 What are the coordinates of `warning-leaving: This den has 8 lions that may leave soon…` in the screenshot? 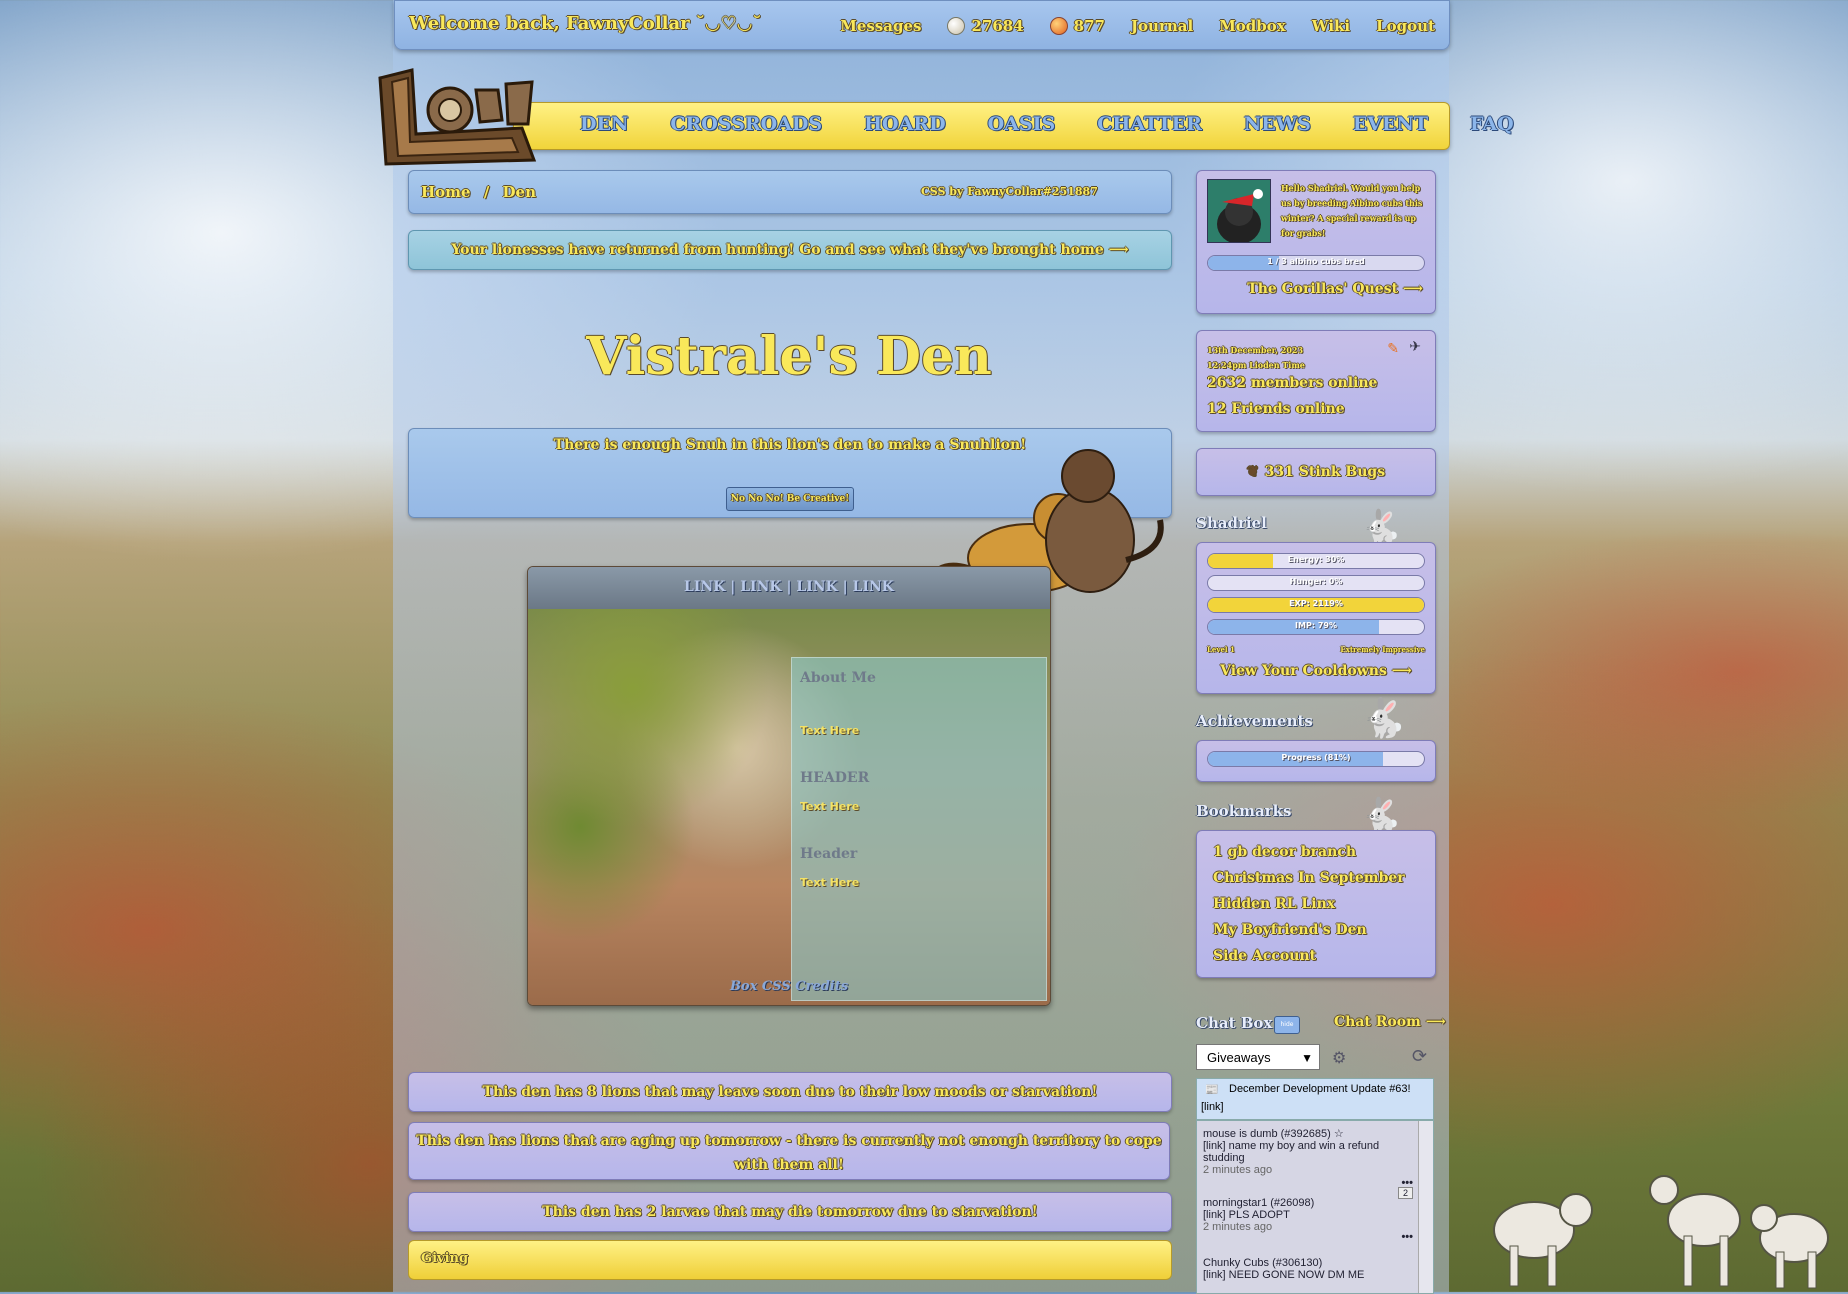 It's located at (790, 1092).